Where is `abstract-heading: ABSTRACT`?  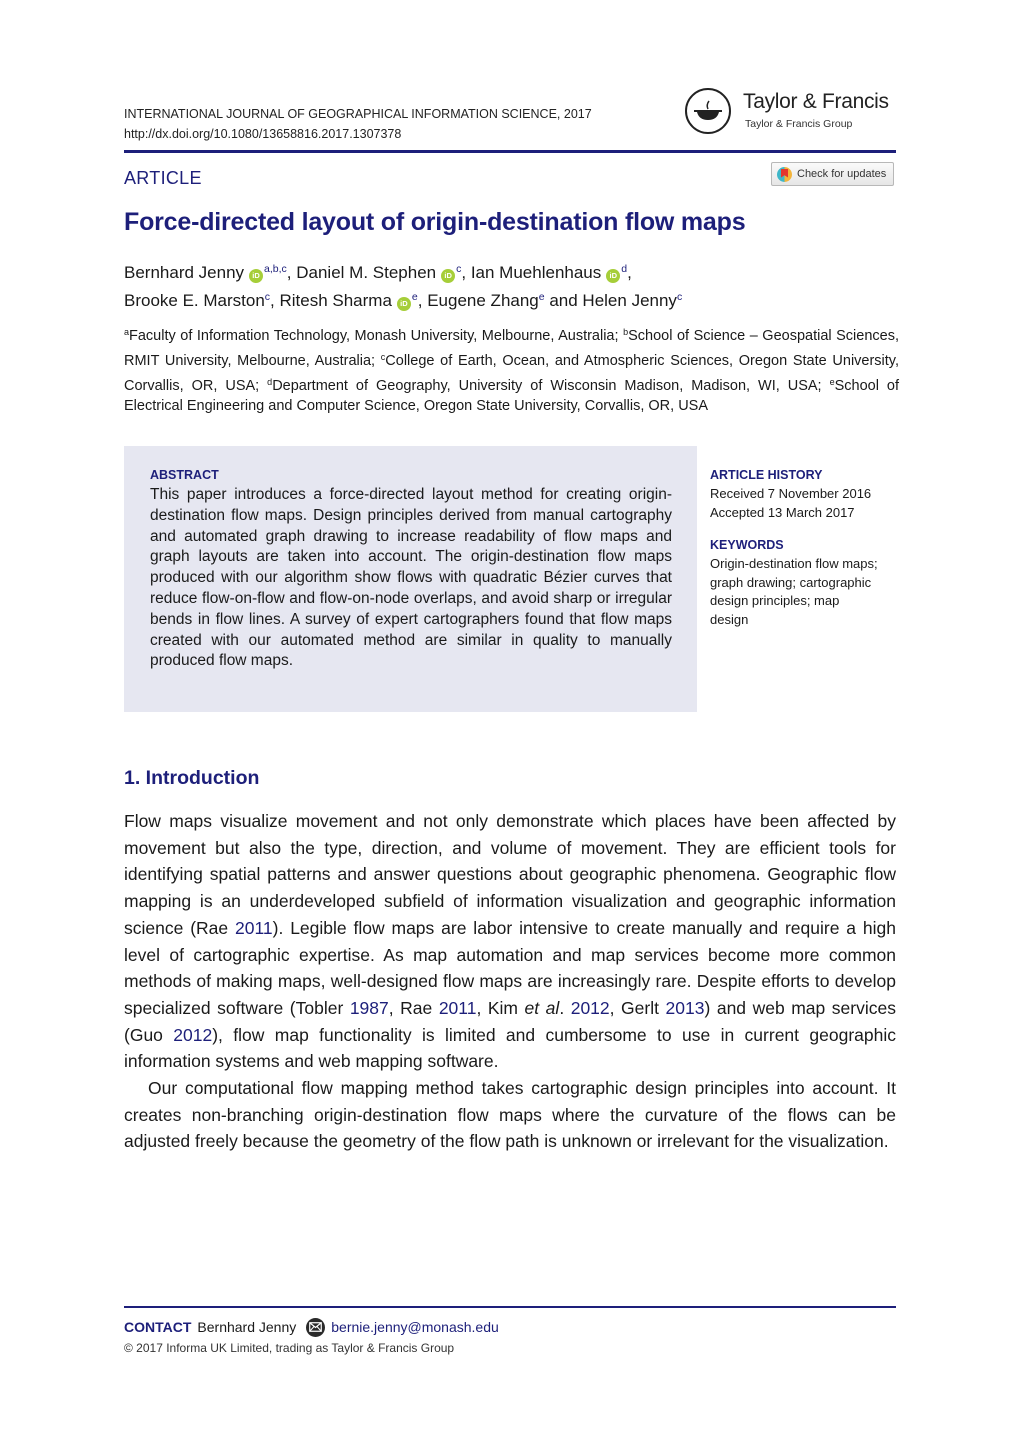
abstract-heading: ABSTRACT is located at coordinates (184, 475).